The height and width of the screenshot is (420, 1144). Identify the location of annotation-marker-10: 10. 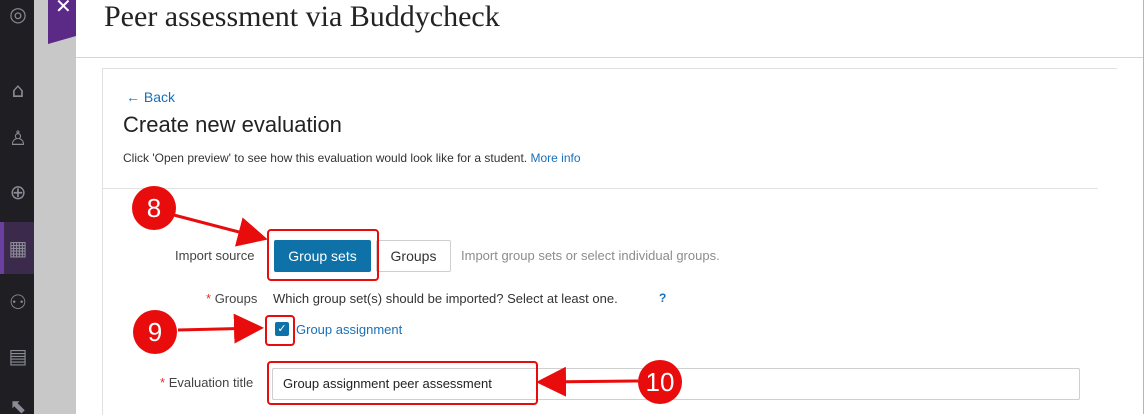
(660, 382).